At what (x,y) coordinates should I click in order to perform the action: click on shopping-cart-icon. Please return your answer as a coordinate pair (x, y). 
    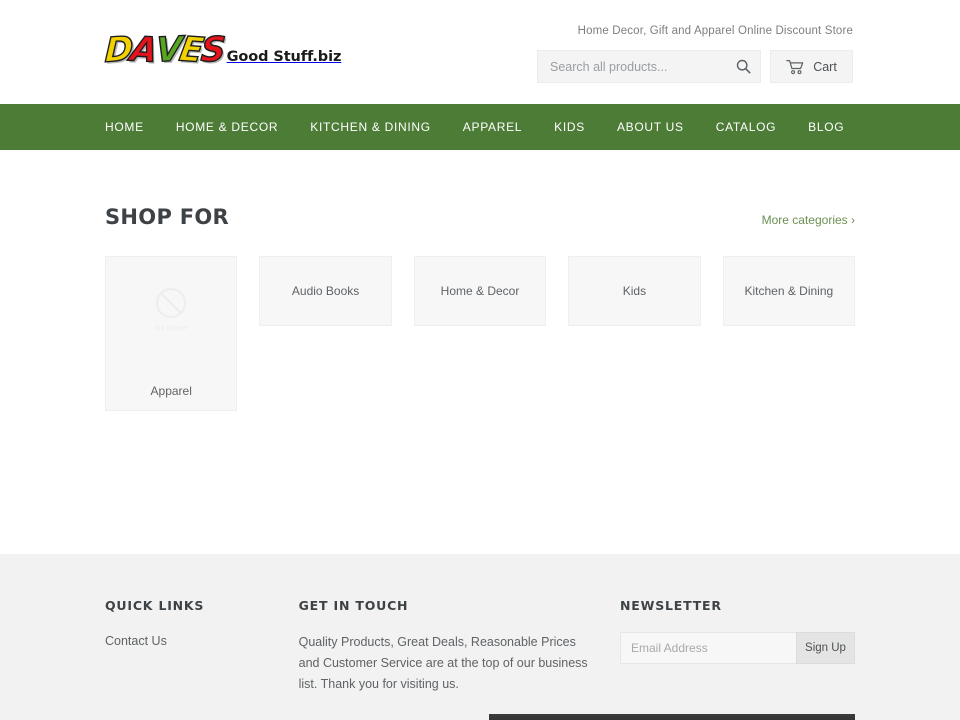
    Looking at the image, I should click on (795, 66).